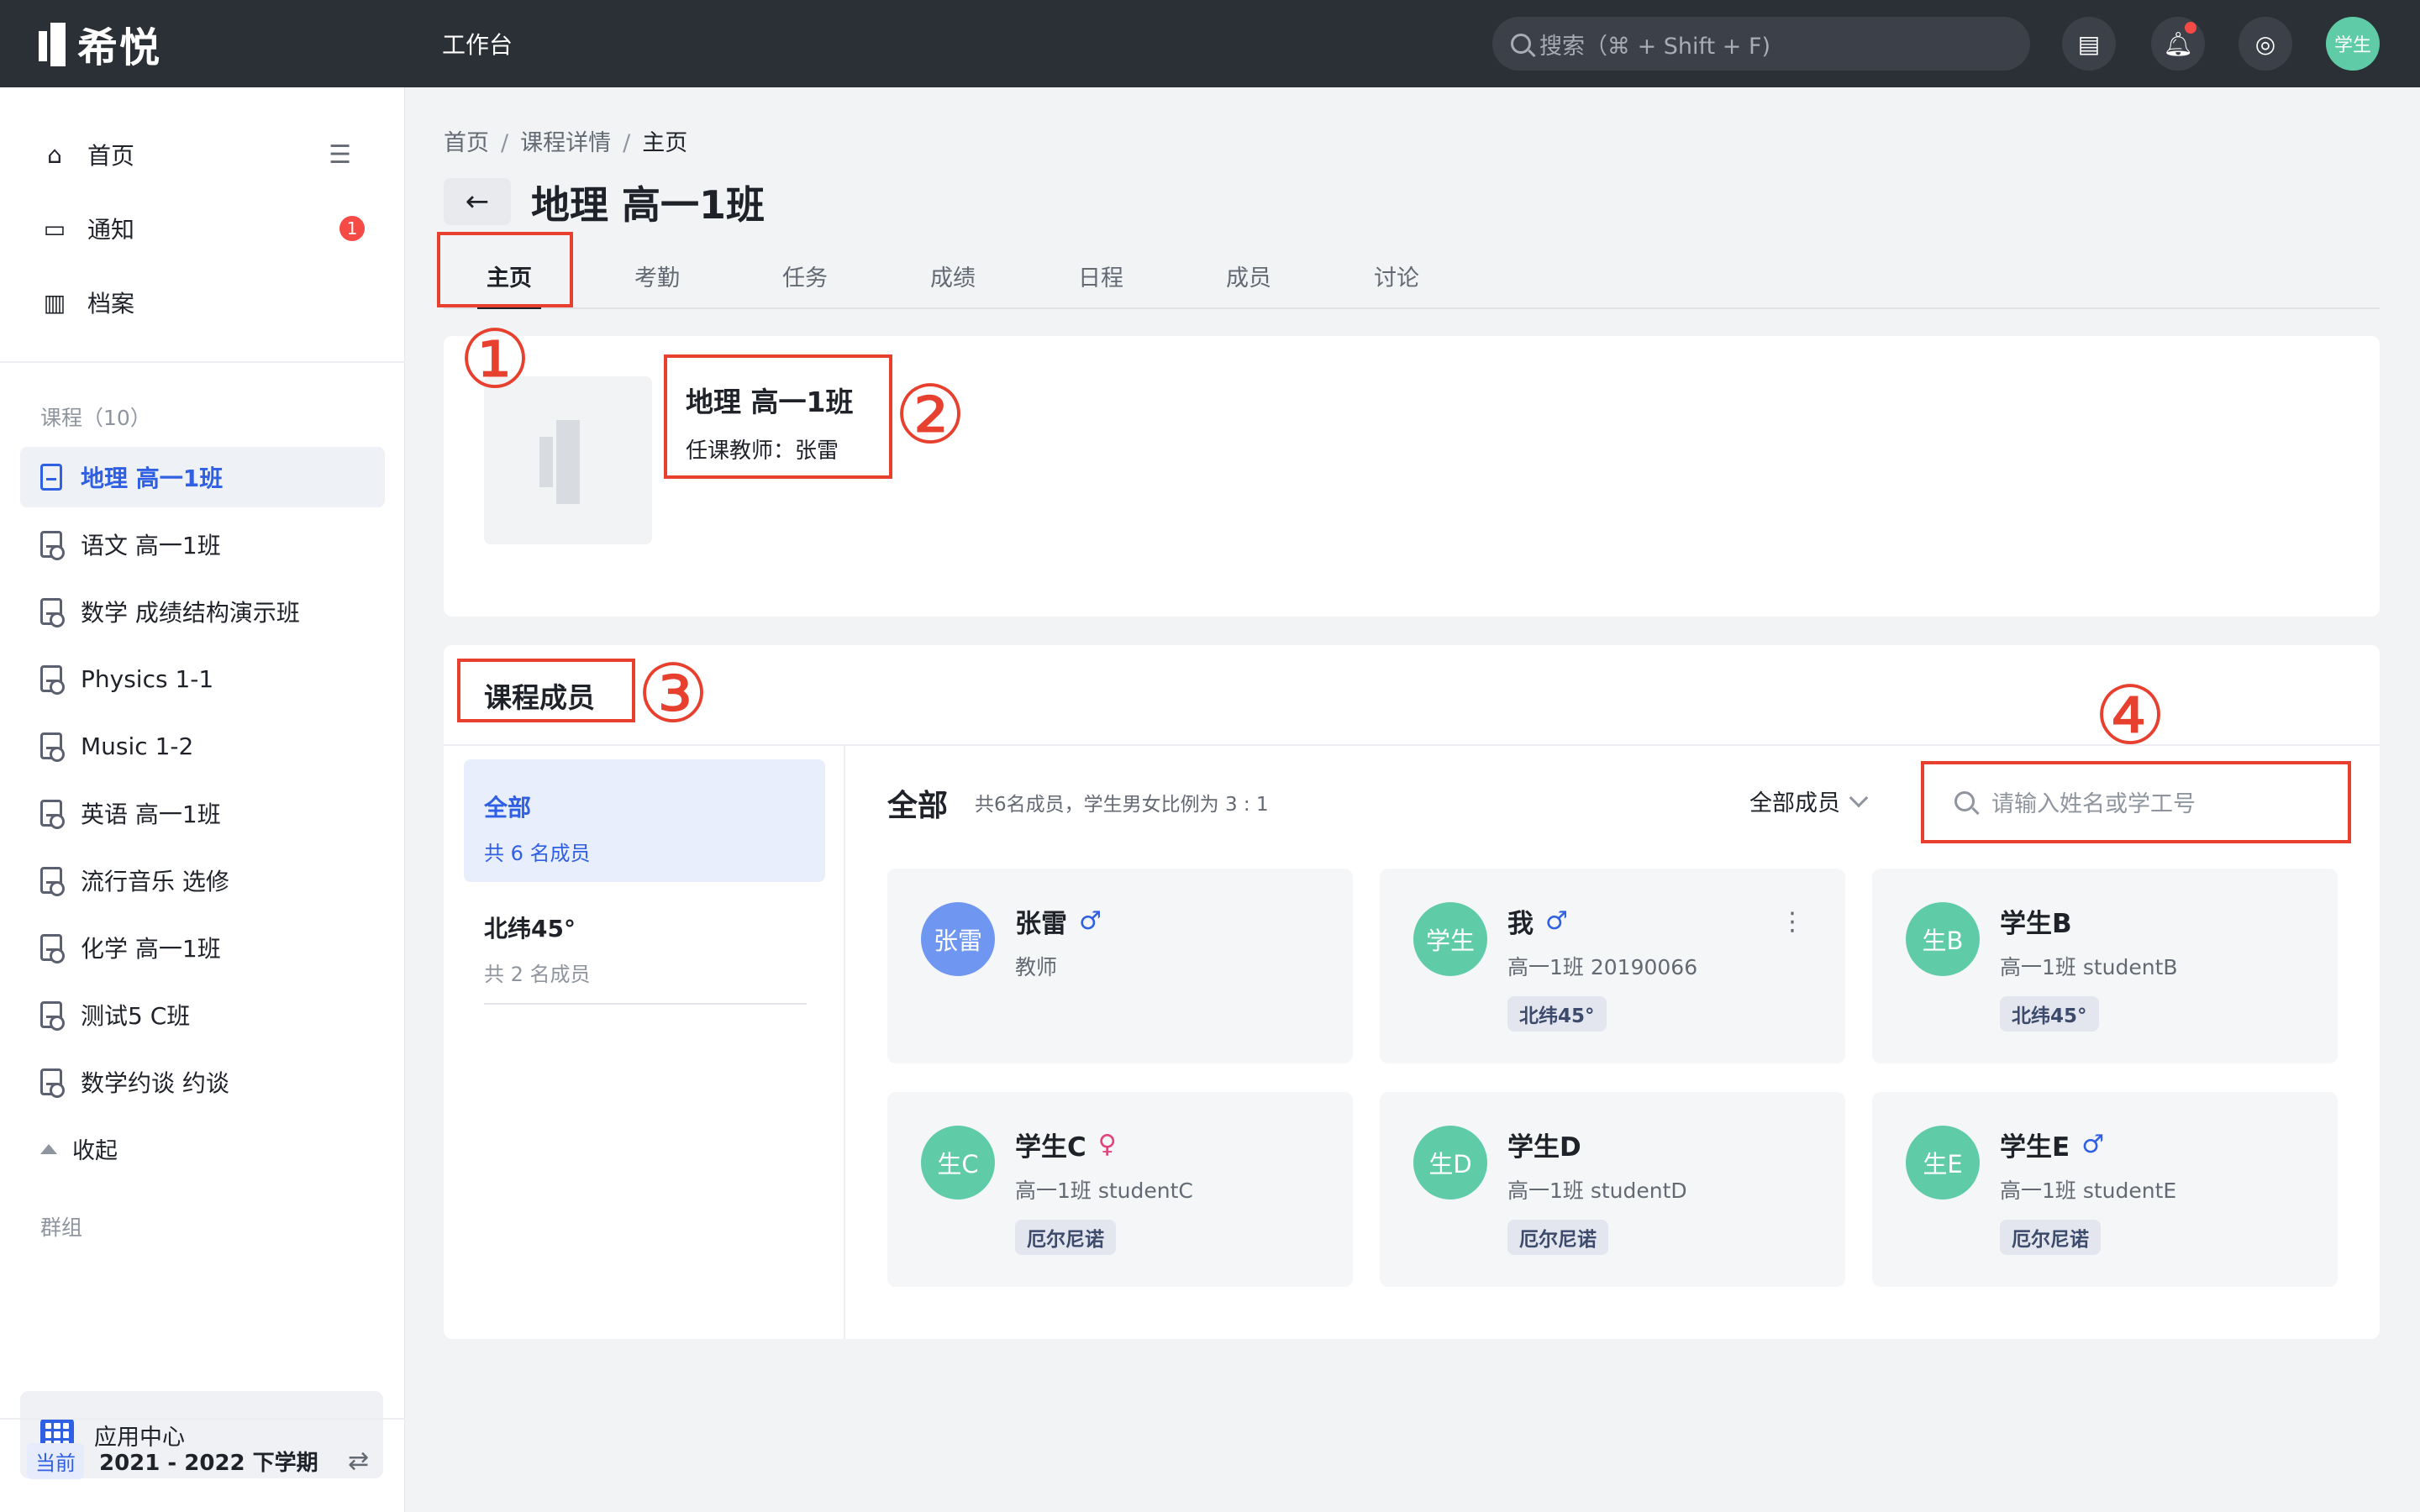 The height and width of the screenshot is (1512, 2420). I want to click on switch-term-icon: ⇄, so click(359, 1461).